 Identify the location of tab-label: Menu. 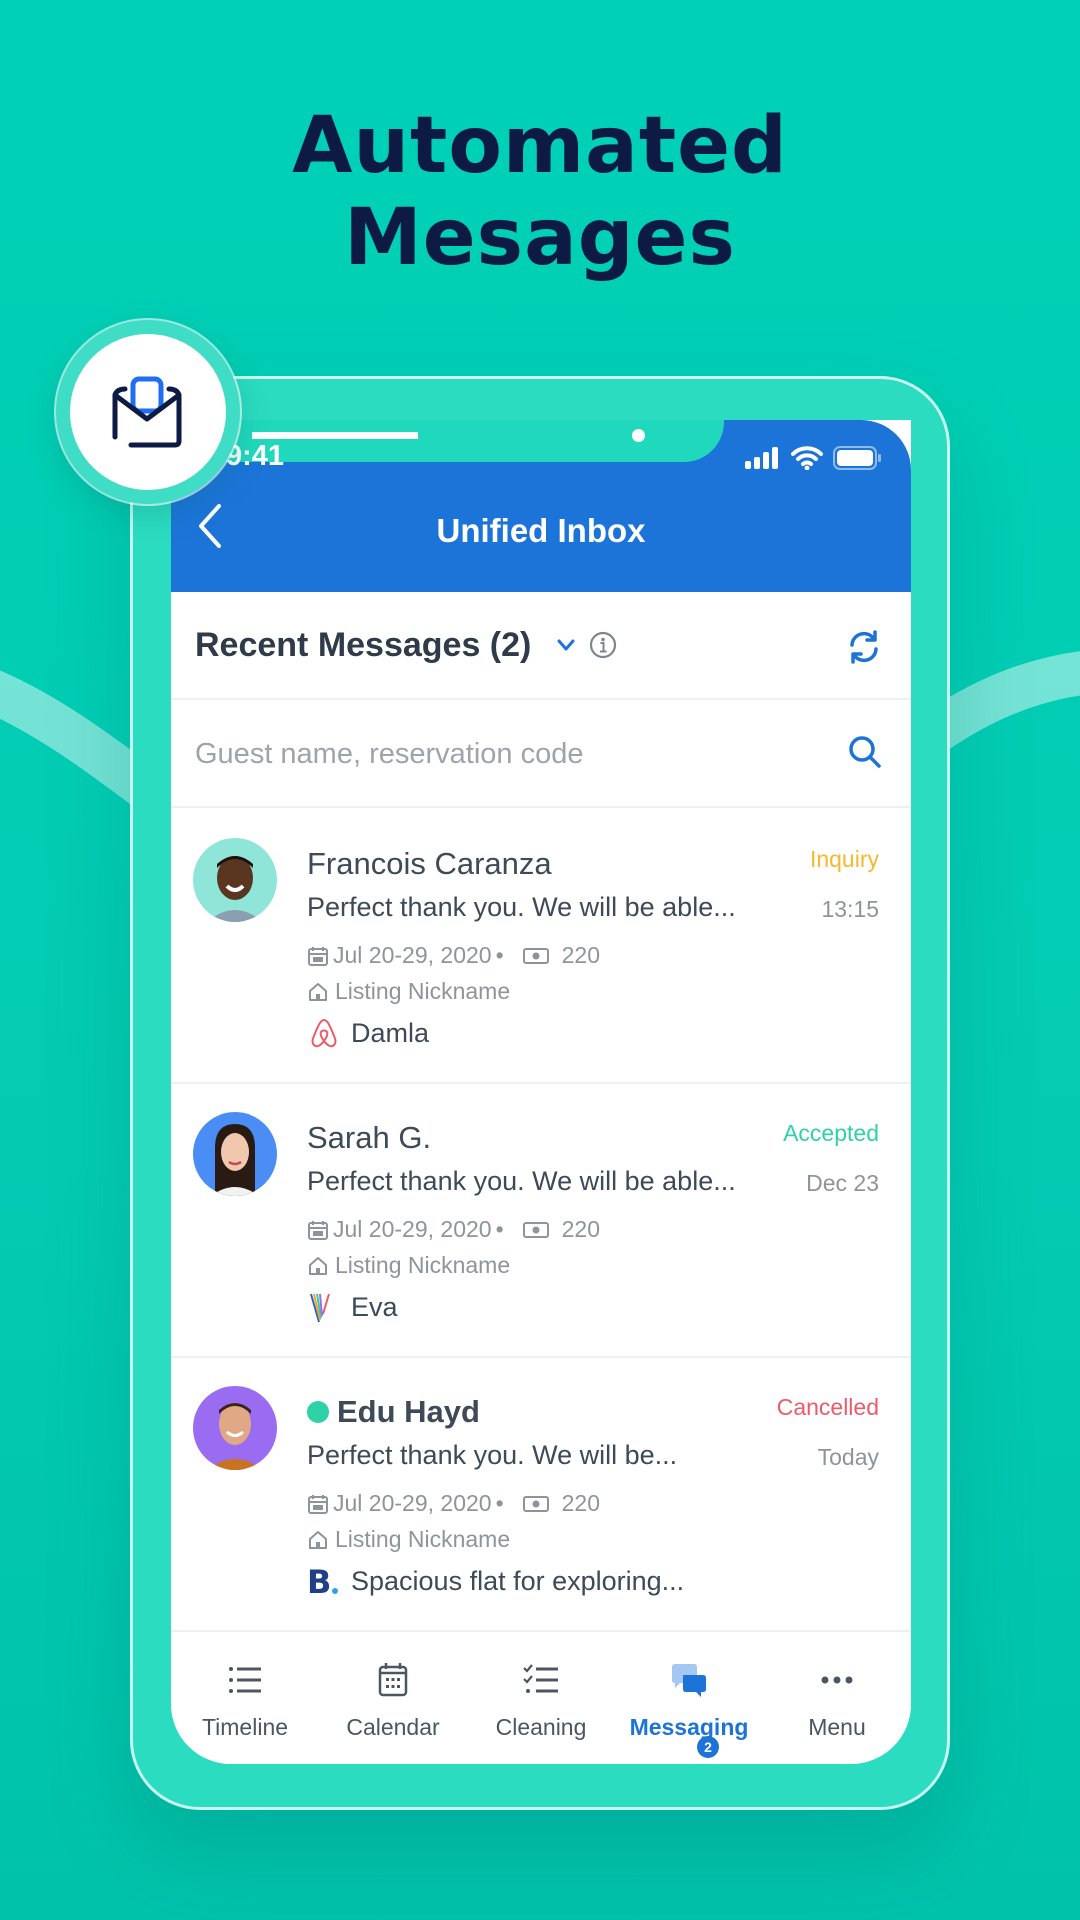
(837, 1727).